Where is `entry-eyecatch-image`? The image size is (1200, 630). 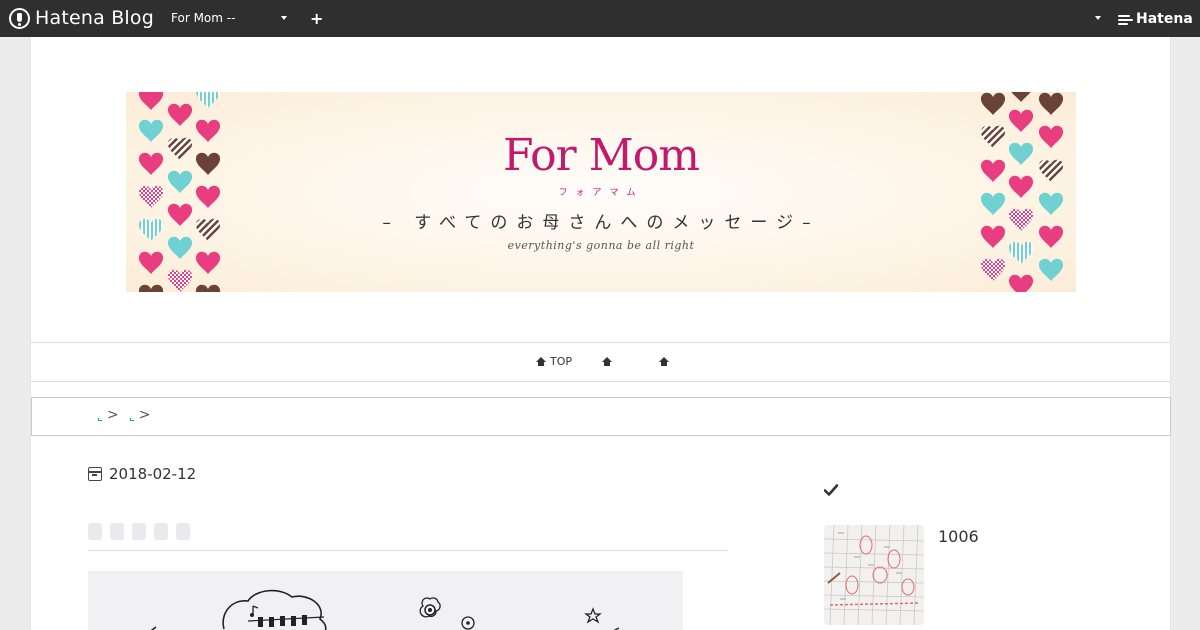 entry-eyecatch-image is located at coordinates (385, 600).